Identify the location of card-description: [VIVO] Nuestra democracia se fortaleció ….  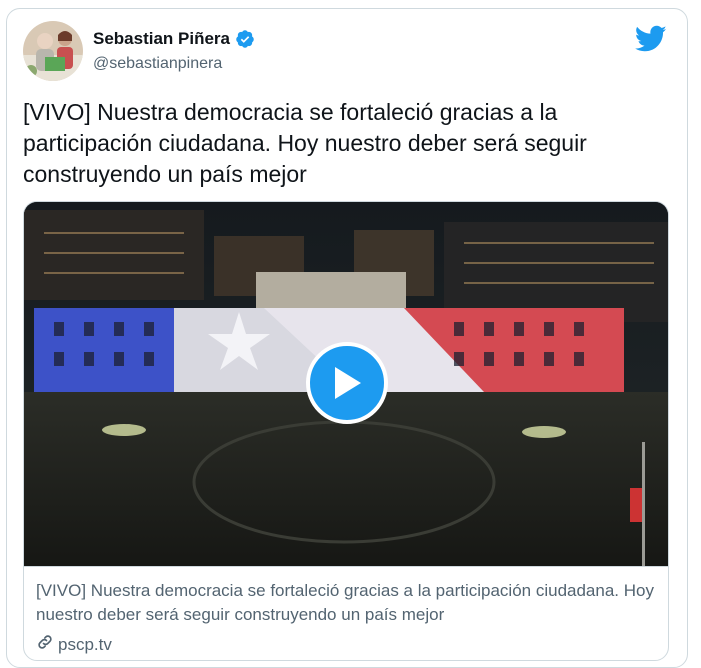
(345, 602).